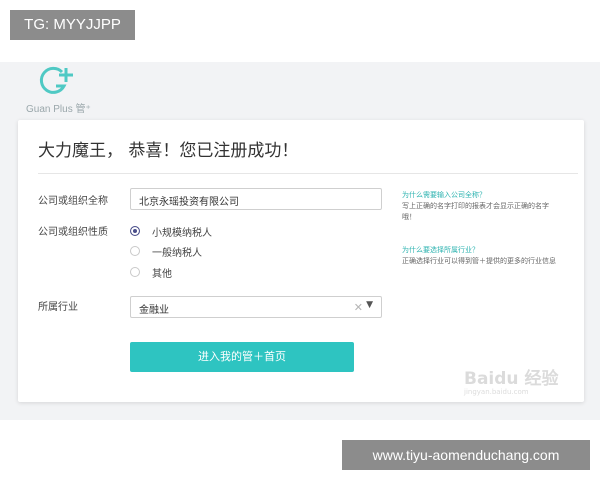 The width and height of the screenshot is (600, 480). Describe the element at coordinates (73, 232) in the screenshot. I see `org-type-label: 公司或组织性质` at that location.